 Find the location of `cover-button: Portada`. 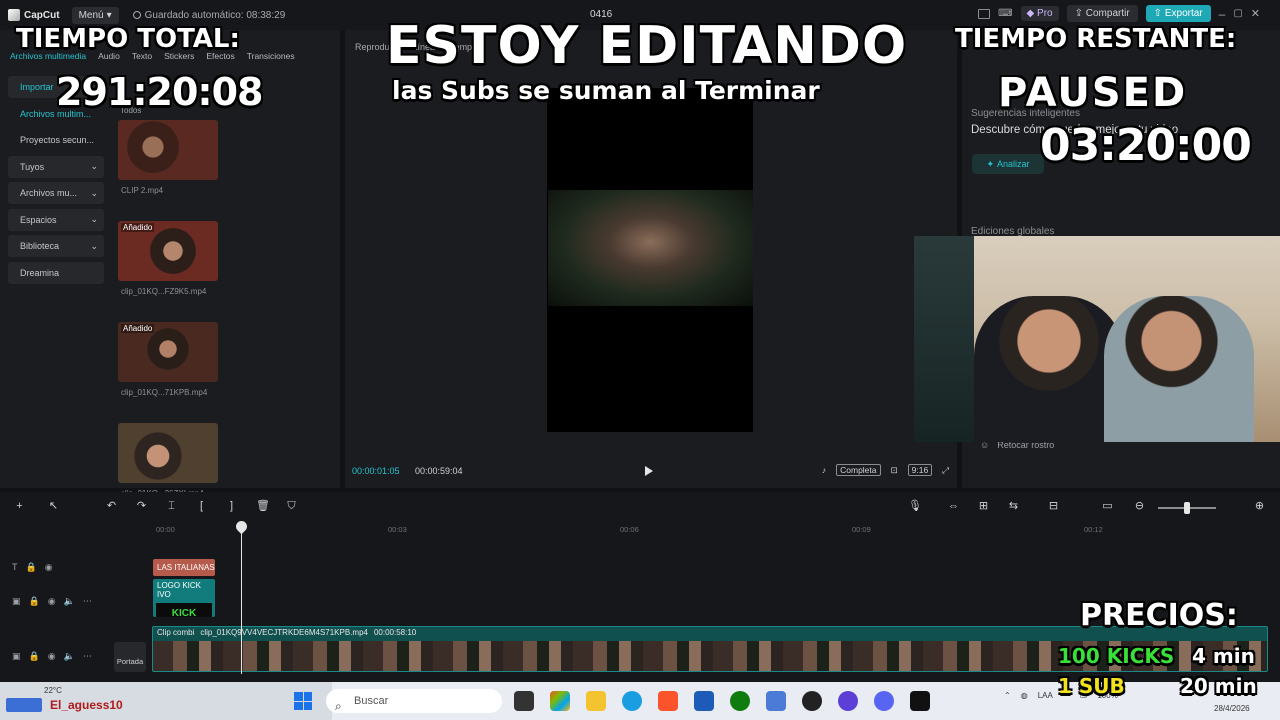

cover-button: Portada is located at coordinates (130, 657).